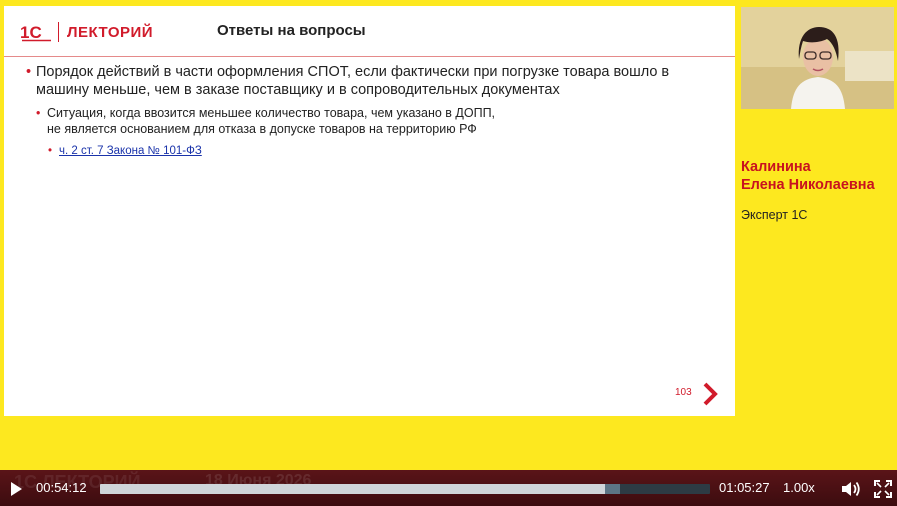  Describe the element at coordinates (774, 215) in the screenshot. I see `speaker-role: Эксперт 1С` at that location.